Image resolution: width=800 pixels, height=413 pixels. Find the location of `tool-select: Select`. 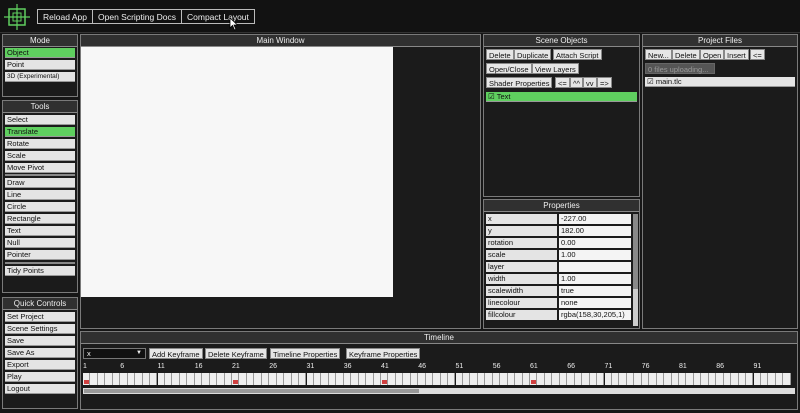

tool-select: Select is located at coordinates (40, 120).